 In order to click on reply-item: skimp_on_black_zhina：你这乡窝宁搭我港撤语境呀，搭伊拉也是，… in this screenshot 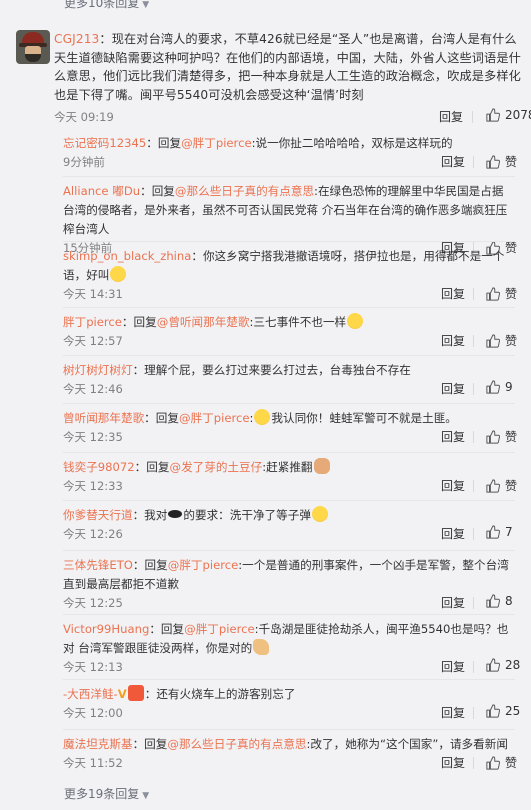, I will do `click(290, 276)`.